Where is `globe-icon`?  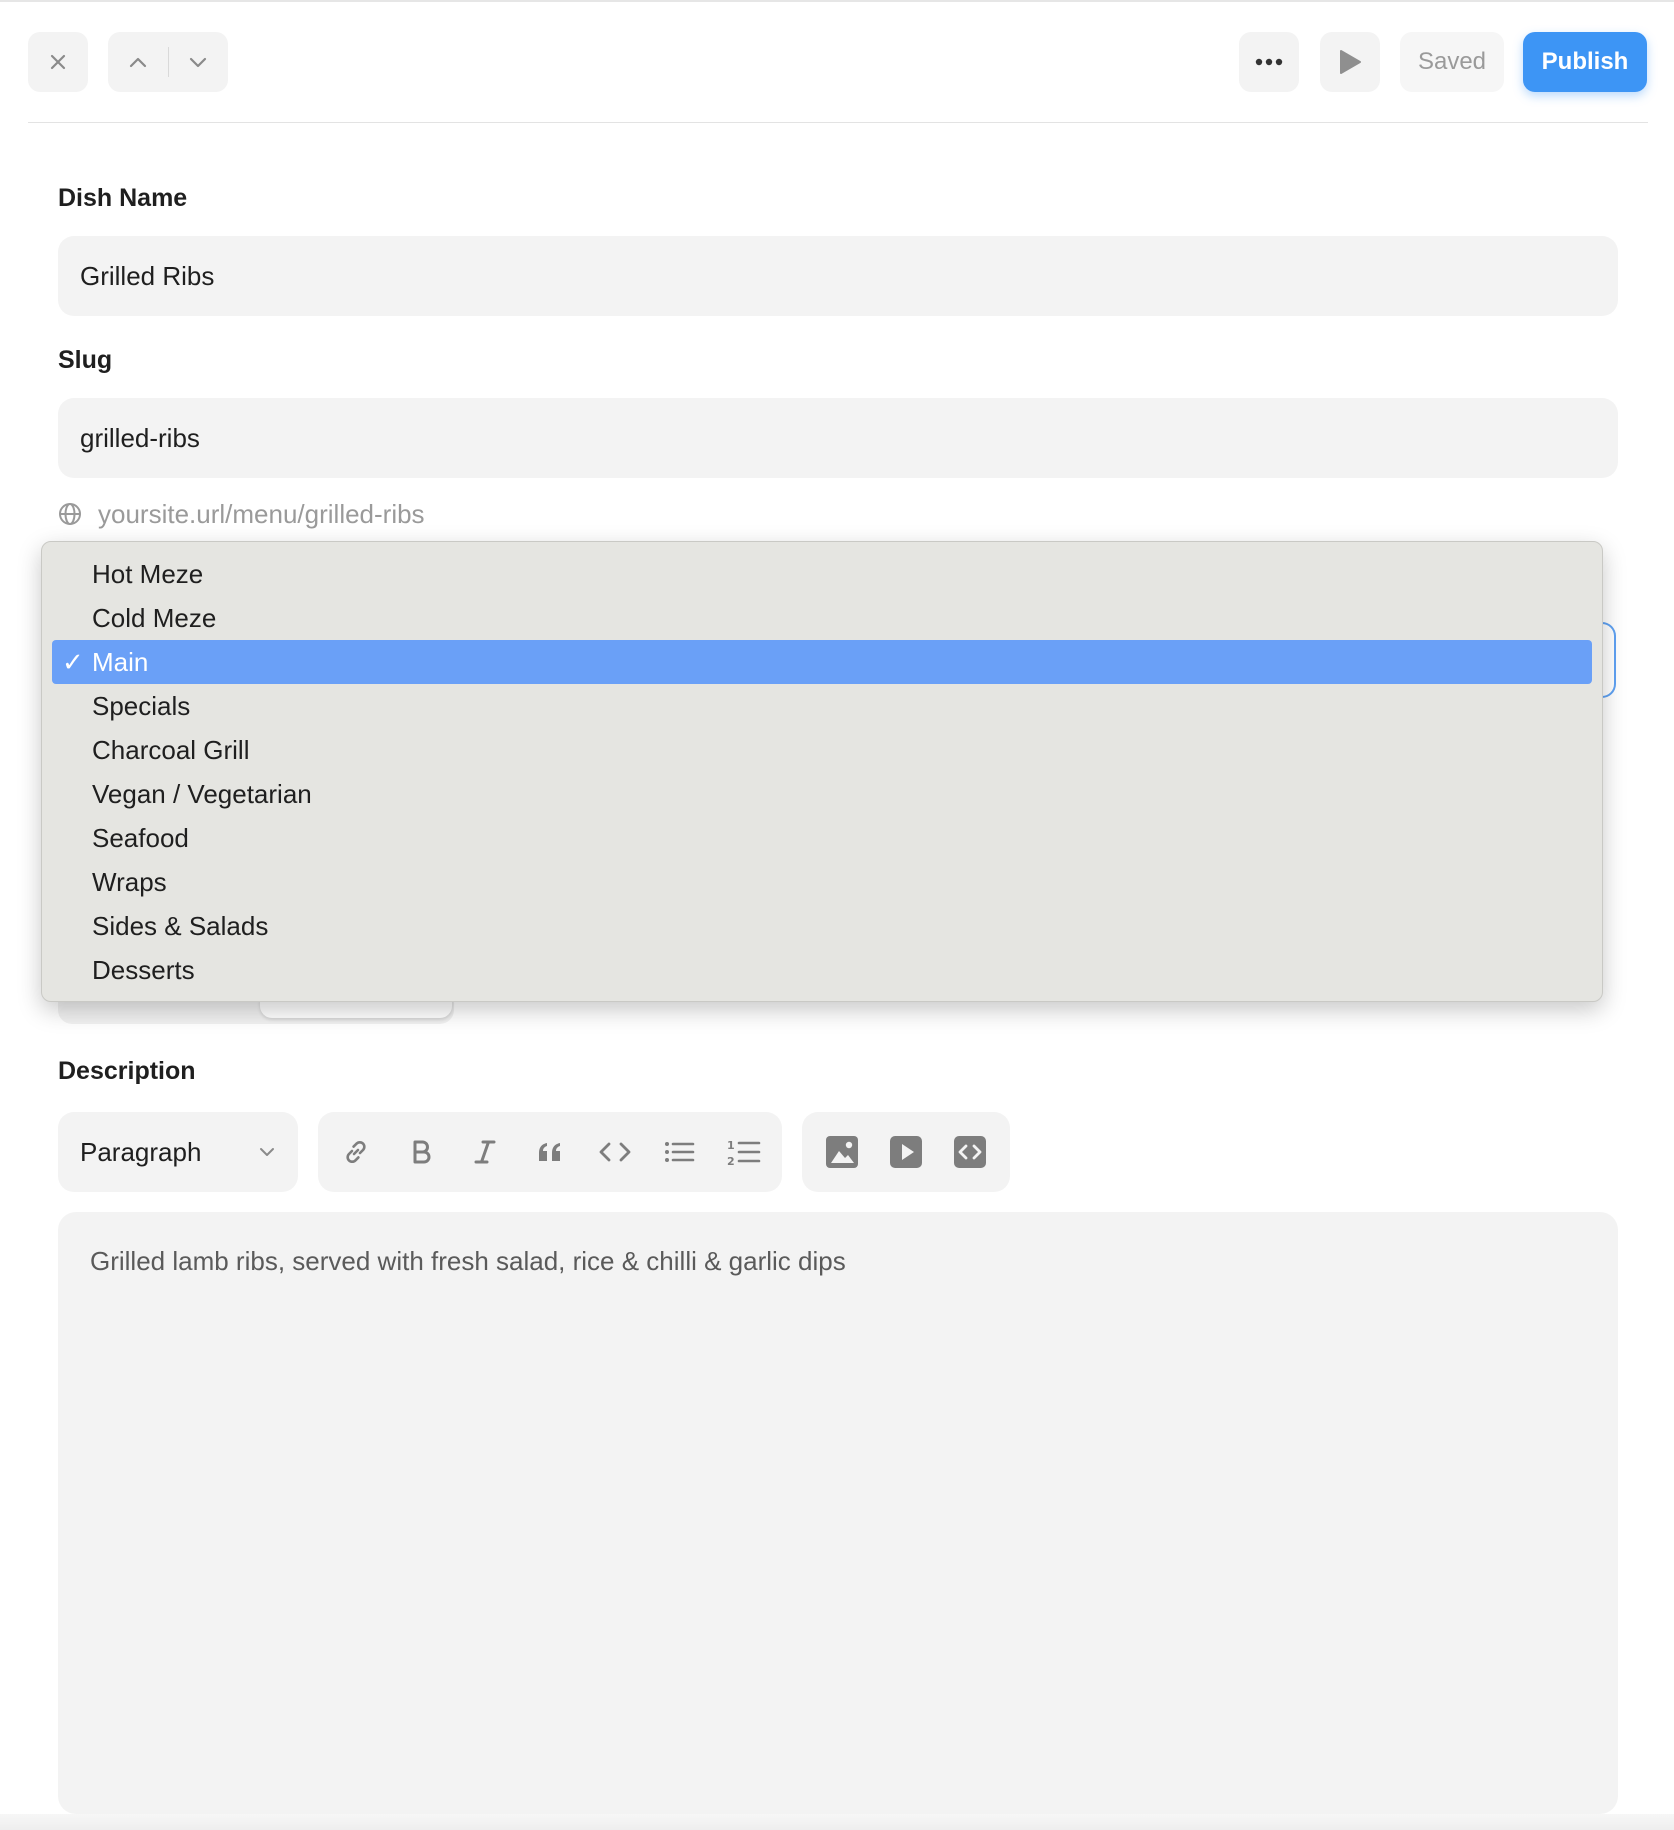
globe-icon is located at coordinates (70, 514).